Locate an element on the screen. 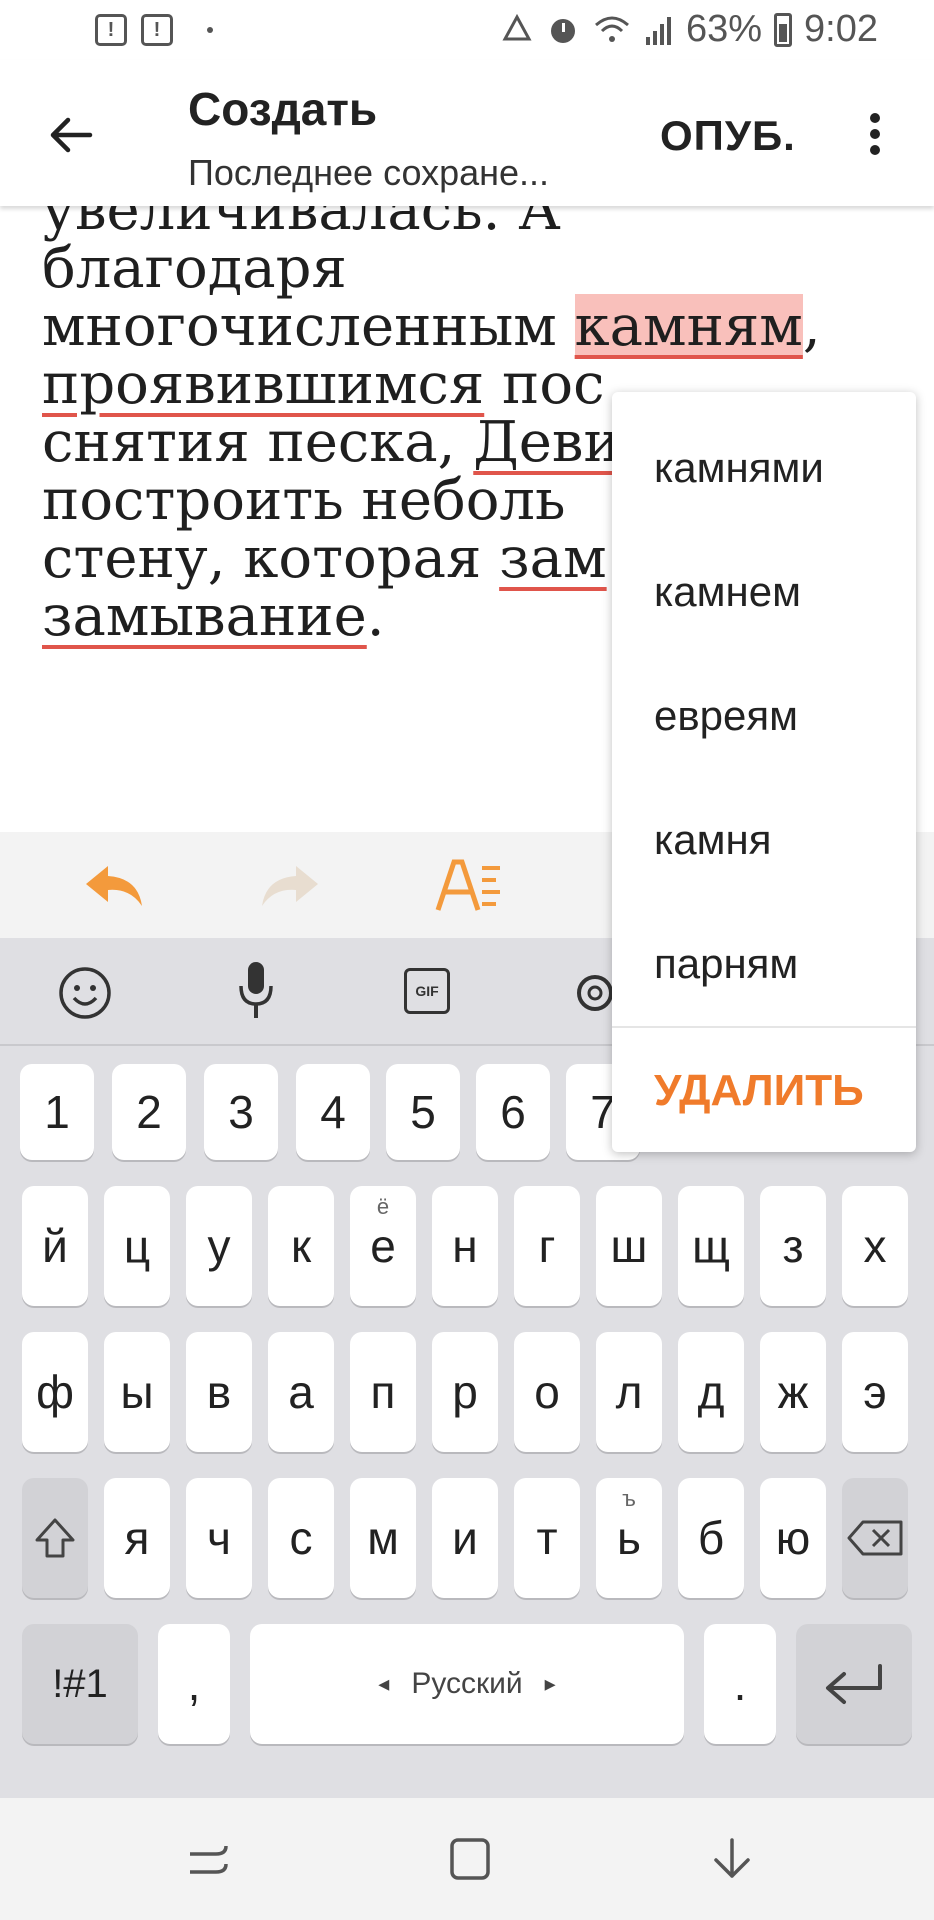  key-letter: ш is located at coordinates (629, 1246).